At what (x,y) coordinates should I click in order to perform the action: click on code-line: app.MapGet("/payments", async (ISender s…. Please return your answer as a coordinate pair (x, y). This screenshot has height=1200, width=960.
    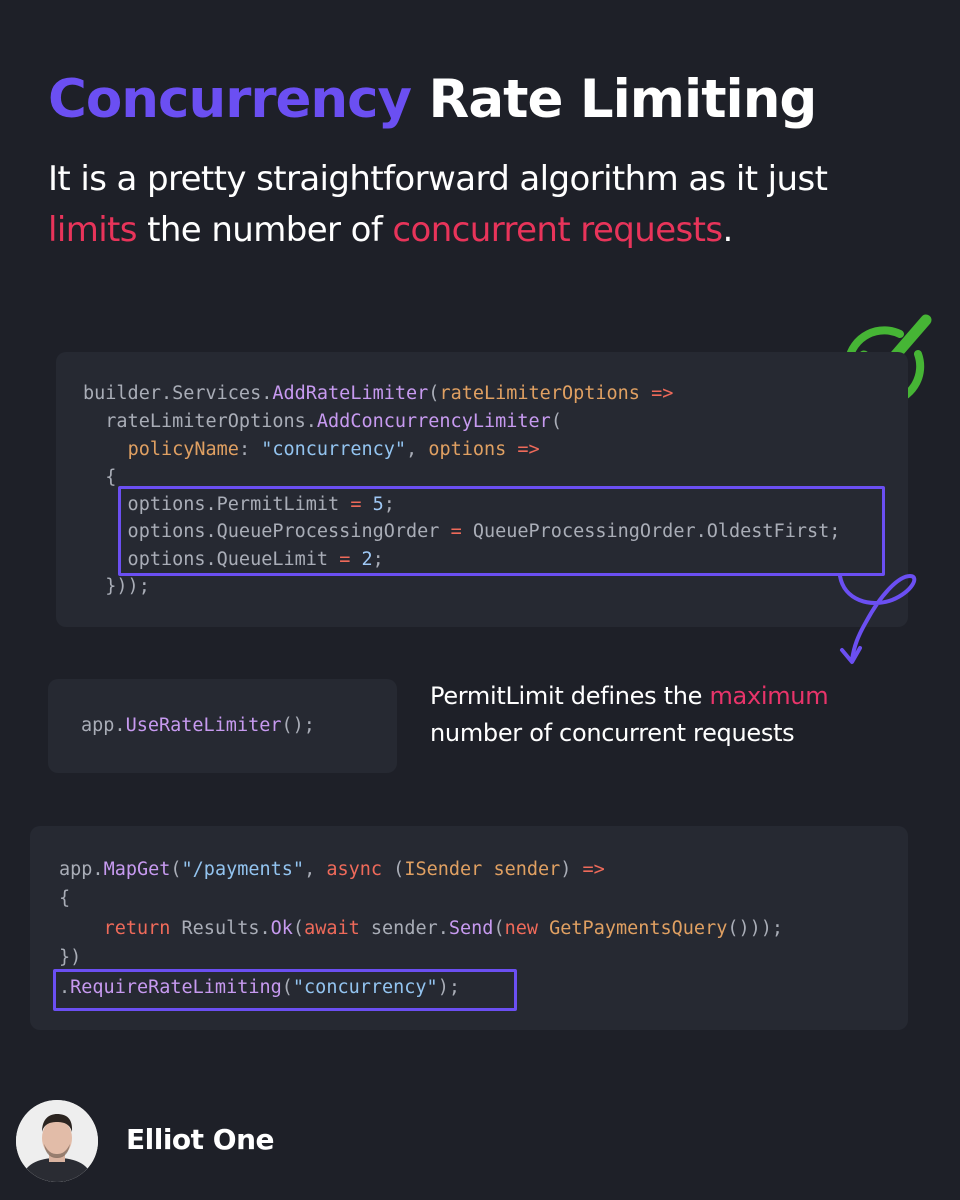
    Looking at the image, I should click on (332, 870).